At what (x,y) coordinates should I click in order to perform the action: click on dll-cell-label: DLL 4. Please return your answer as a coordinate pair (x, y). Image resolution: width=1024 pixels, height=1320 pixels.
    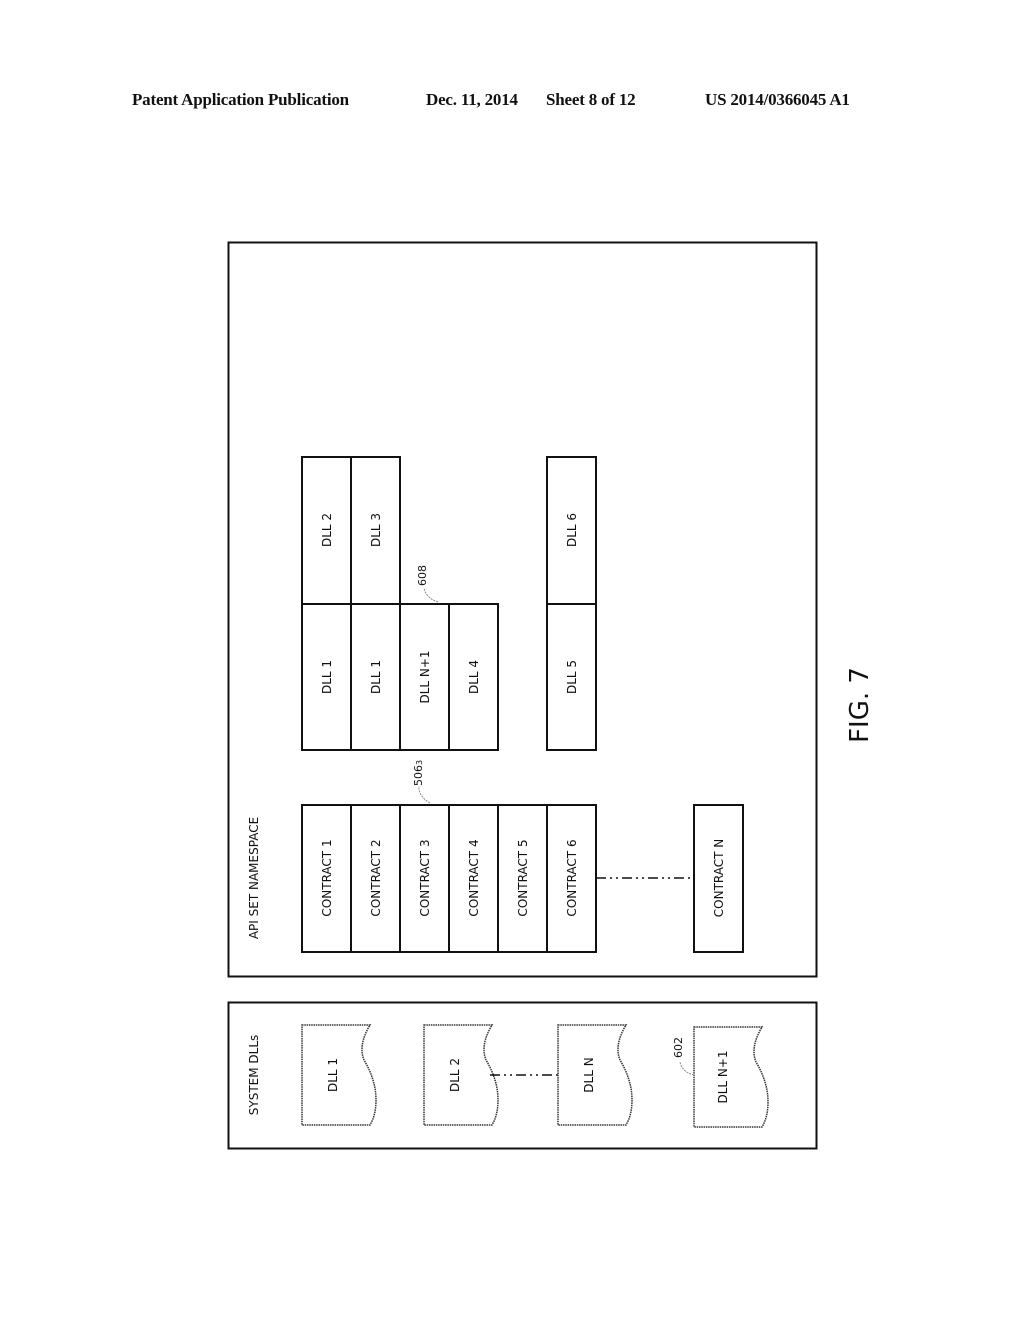
    Looking at the image, I should click on (474, 677).